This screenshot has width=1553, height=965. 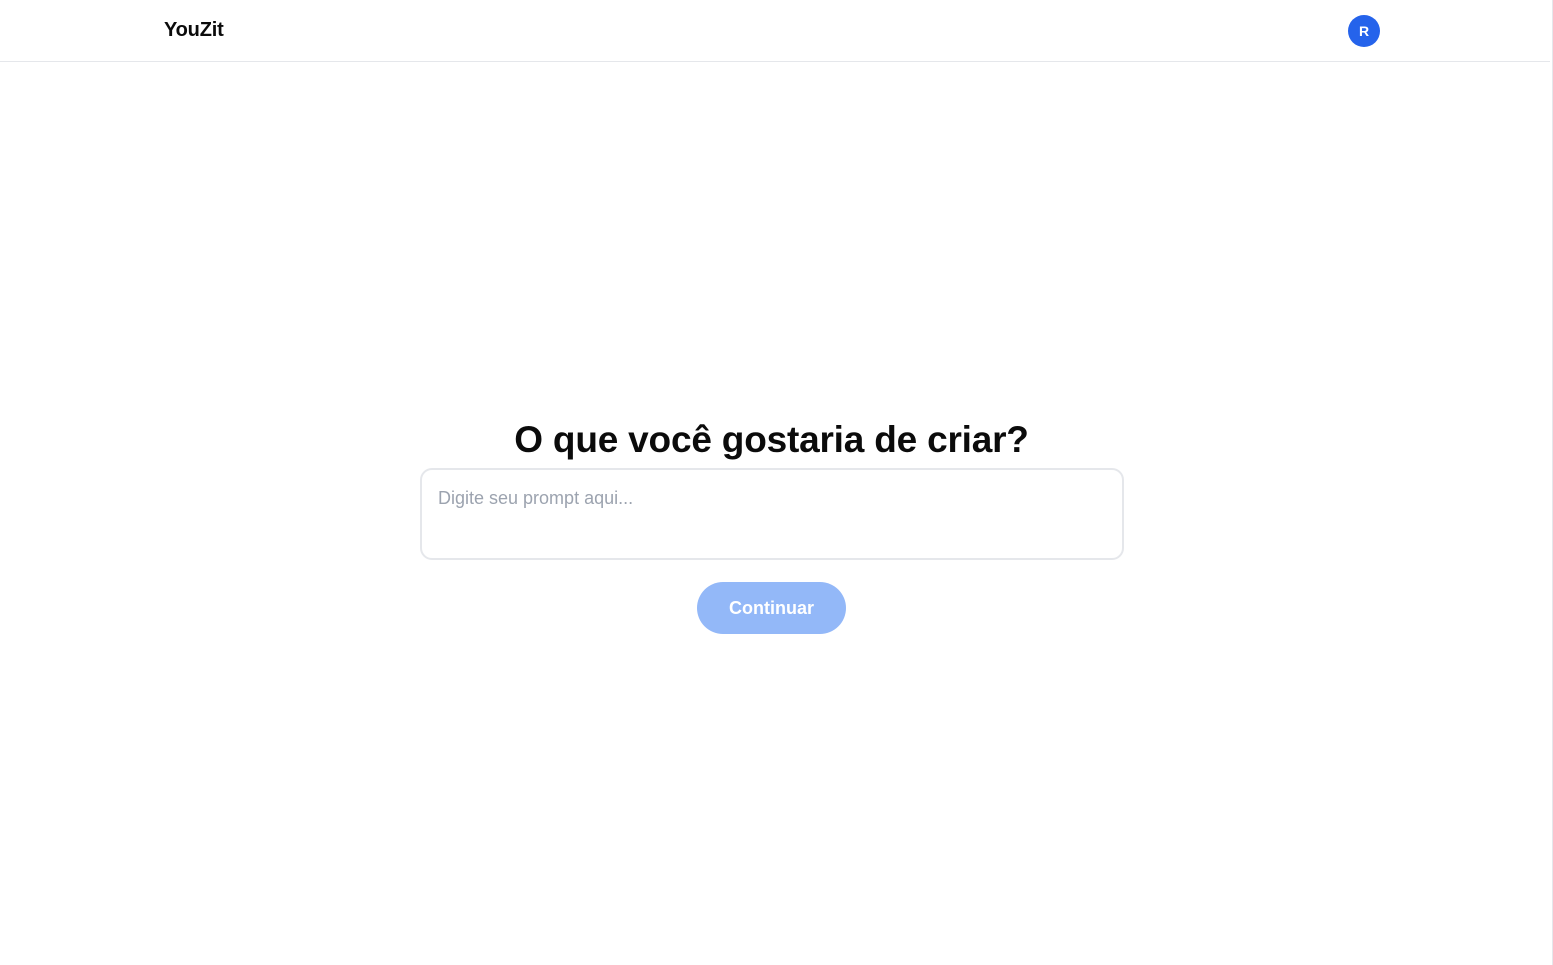 What do you see at coordinates (771, 439) in the screenshot?
I see `page-title: O que você gostaria de criar?` at bounding box center [771, 439].